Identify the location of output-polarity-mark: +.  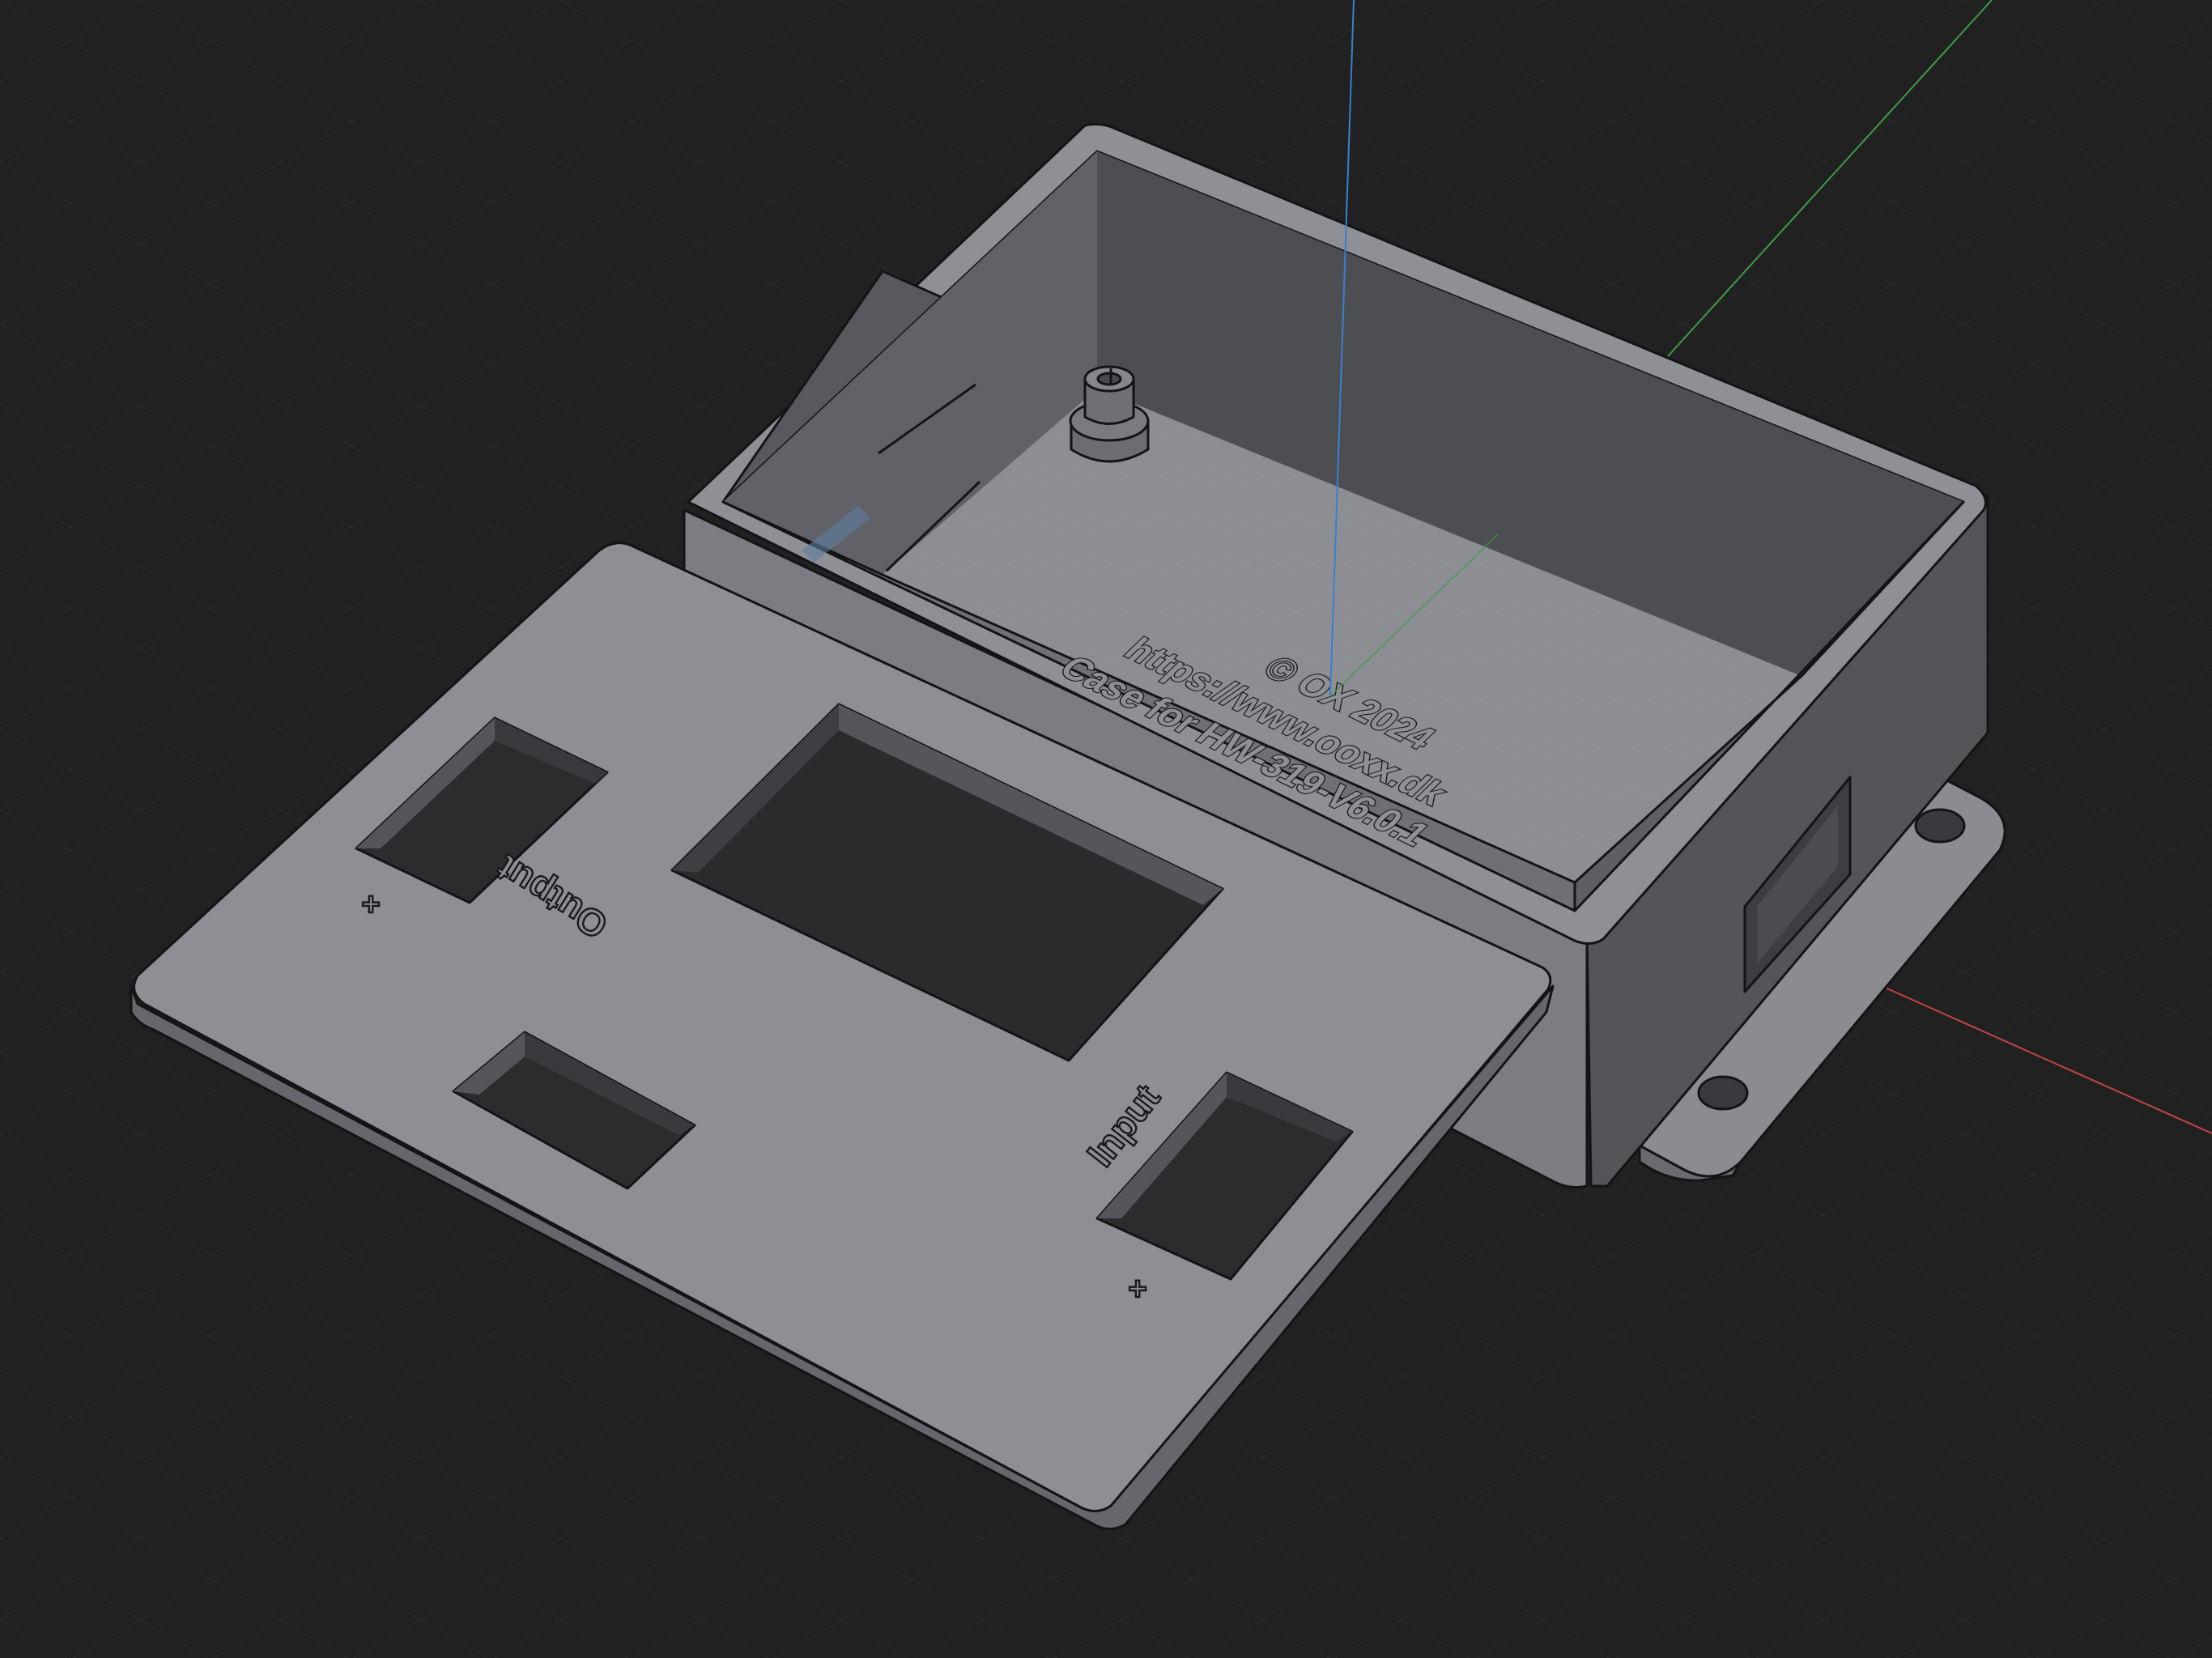
(370, 904).